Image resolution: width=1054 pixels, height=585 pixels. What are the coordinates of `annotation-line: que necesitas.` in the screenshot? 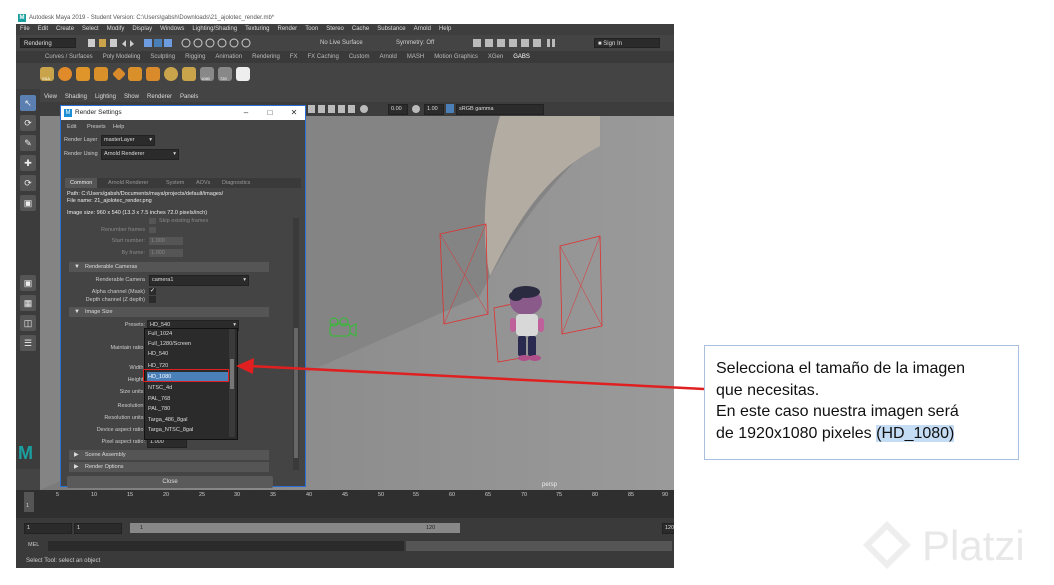 It's located at (768, 390).